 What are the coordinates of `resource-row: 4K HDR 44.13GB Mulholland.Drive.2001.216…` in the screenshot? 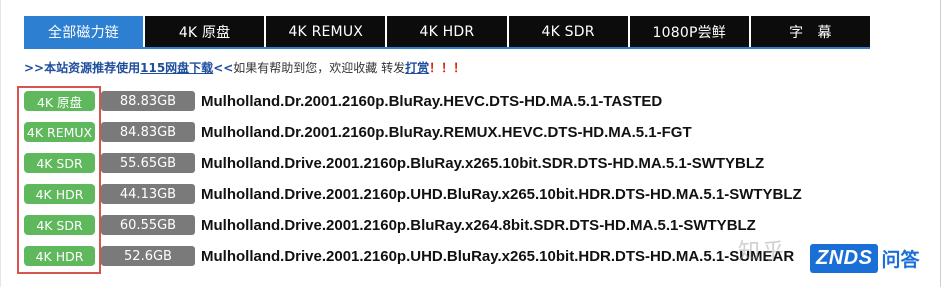 It's located at (413, 194).